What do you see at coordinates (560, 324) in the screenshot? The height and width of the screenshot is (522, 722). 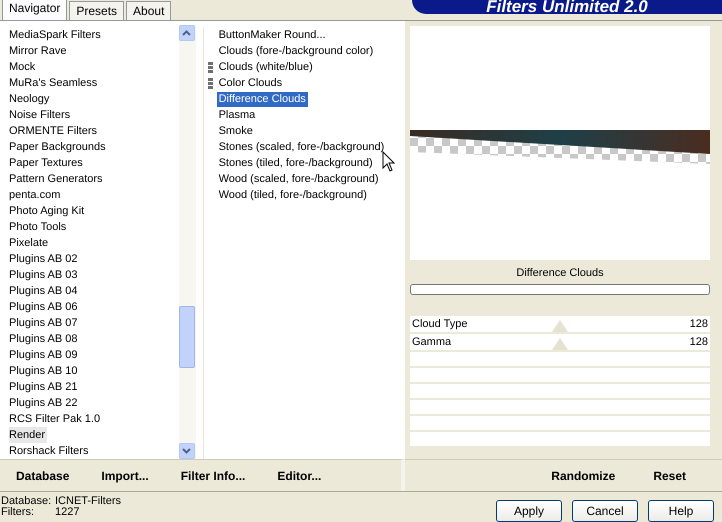 I see `slider: Cloud Type 128` at bounding box center [560, 324].